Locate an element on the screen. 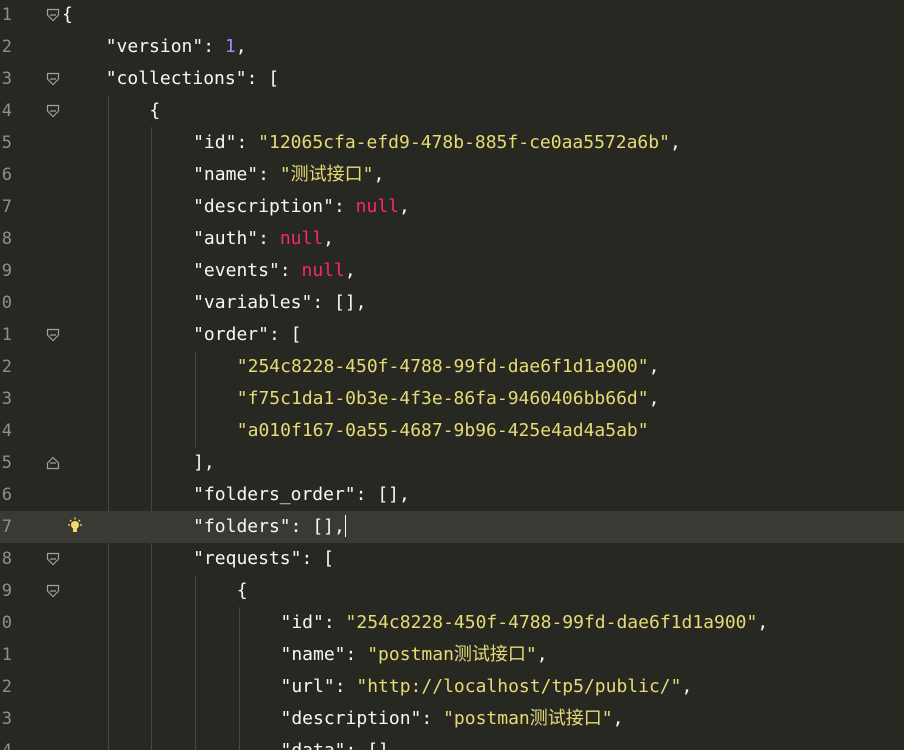 The image size is (904, 750). code-line: 8 "auth": null, is located at coordinates (452, 239).